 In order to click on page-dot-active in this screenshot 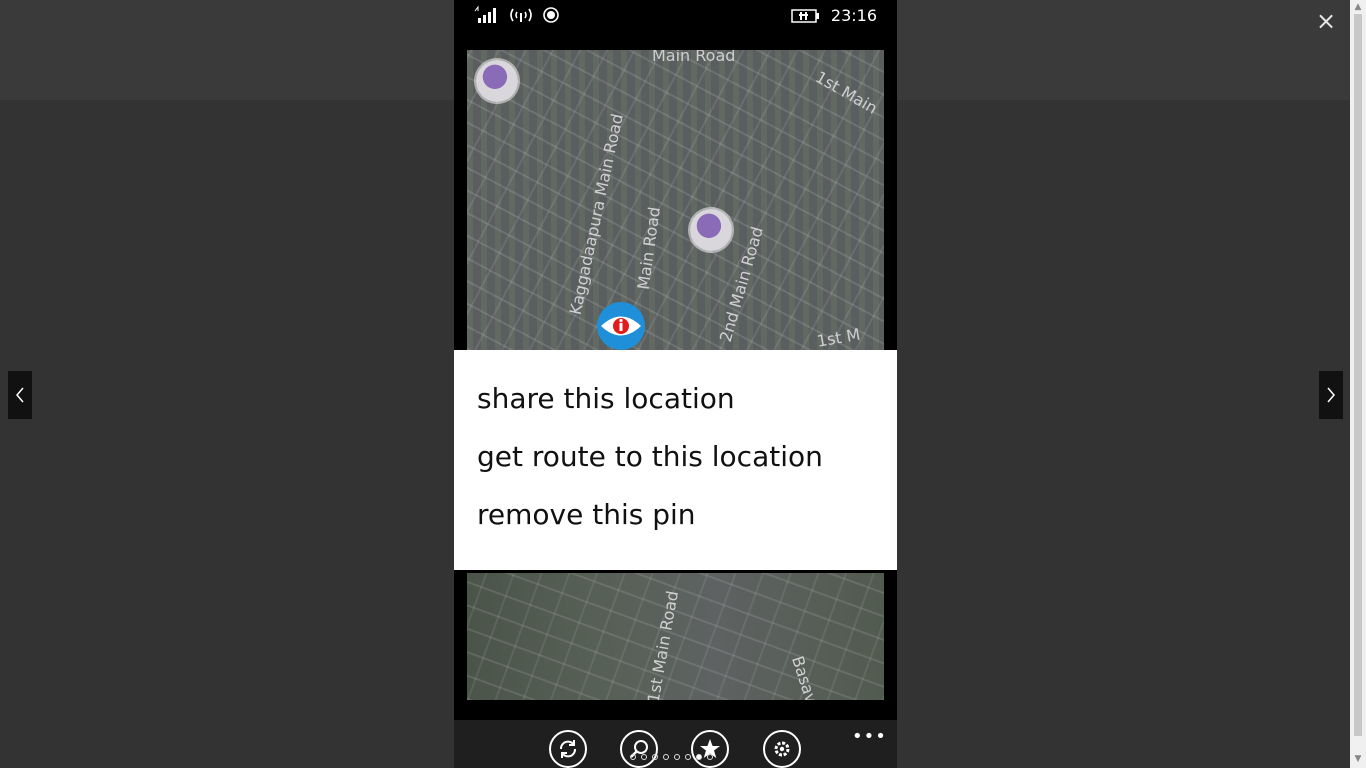, I will do `click(699, 757)`.